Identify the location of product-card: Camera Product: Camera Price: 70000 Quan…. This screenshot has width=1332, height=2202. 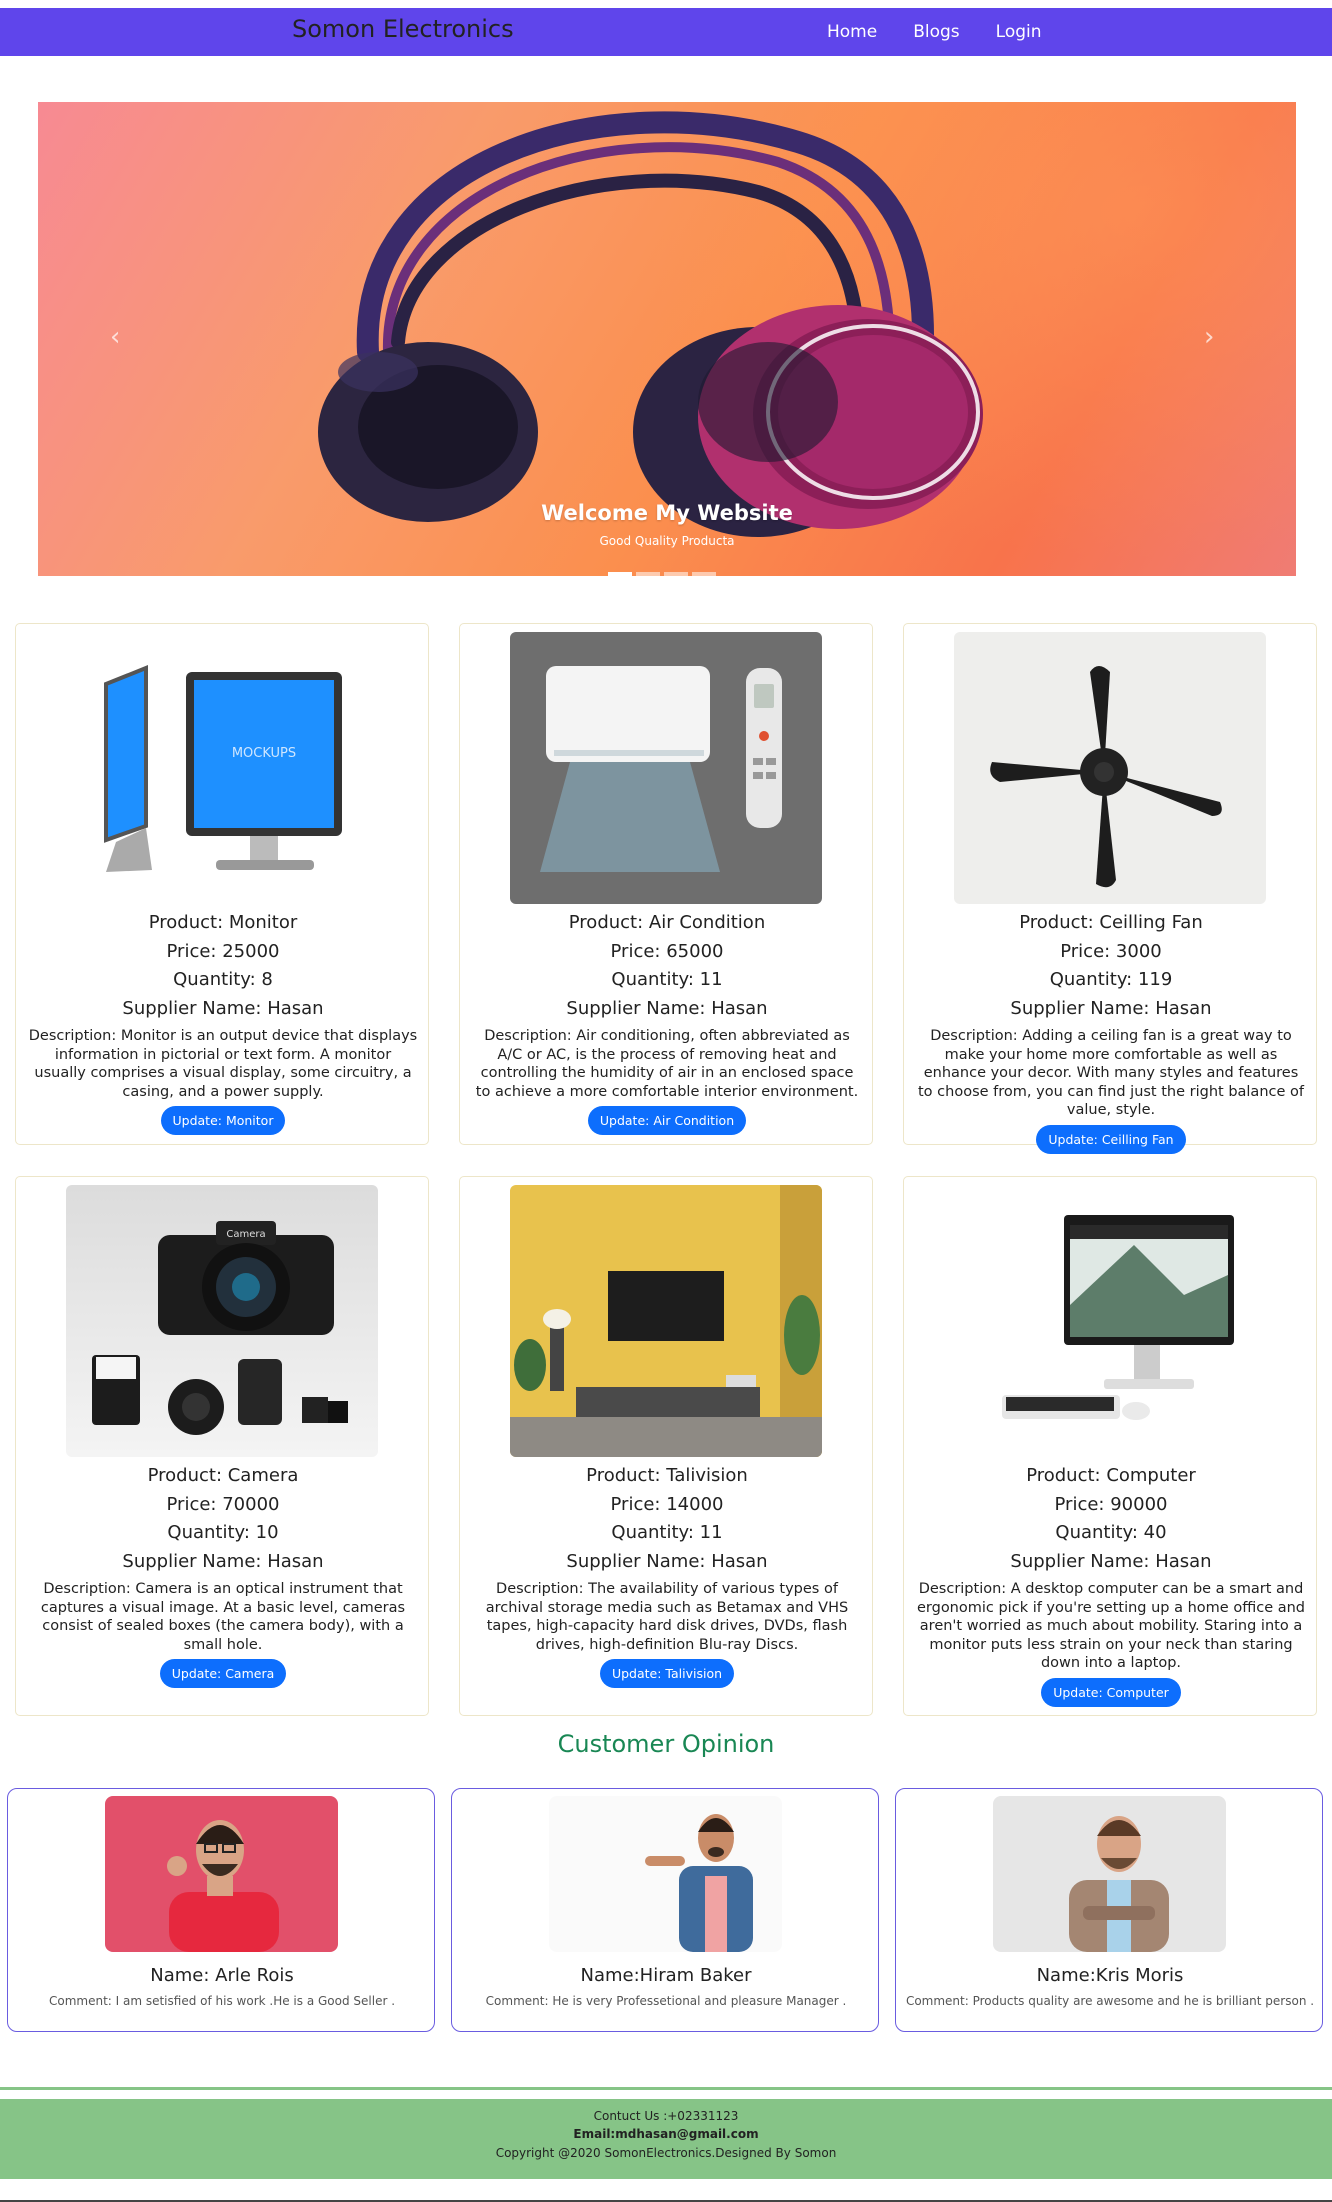
(222, 1446).